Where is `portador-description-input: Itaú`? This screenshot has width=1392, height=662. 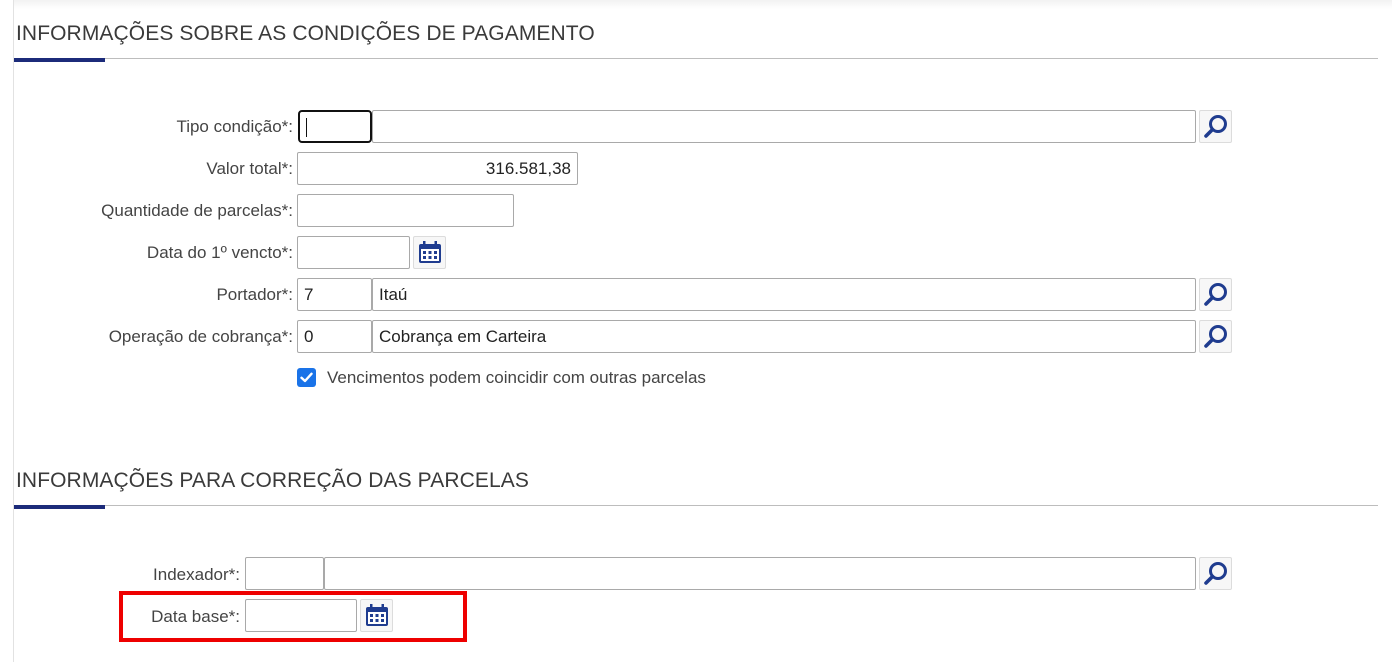 portador-description-input: Itaú is located at coordinates (784, 294).